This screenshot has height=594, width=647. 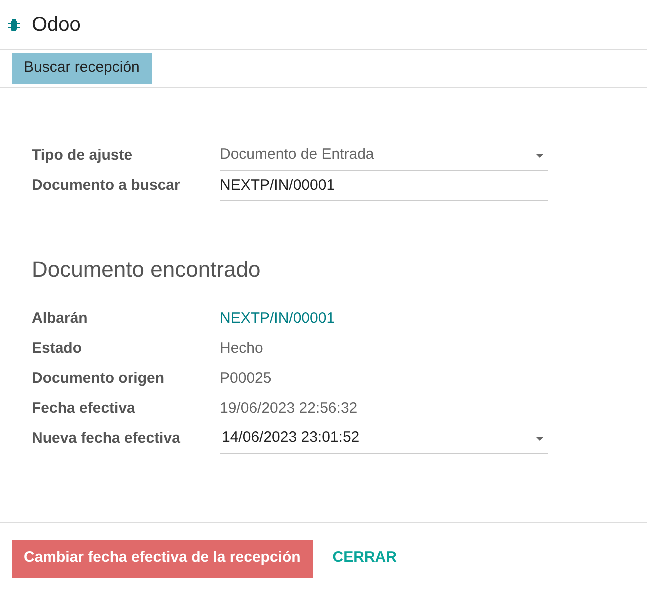 What do you see at coordinates (147, 270) in the screenshot?
I see `section-heading: Documento encontrado` at bounding box center [147, 270].